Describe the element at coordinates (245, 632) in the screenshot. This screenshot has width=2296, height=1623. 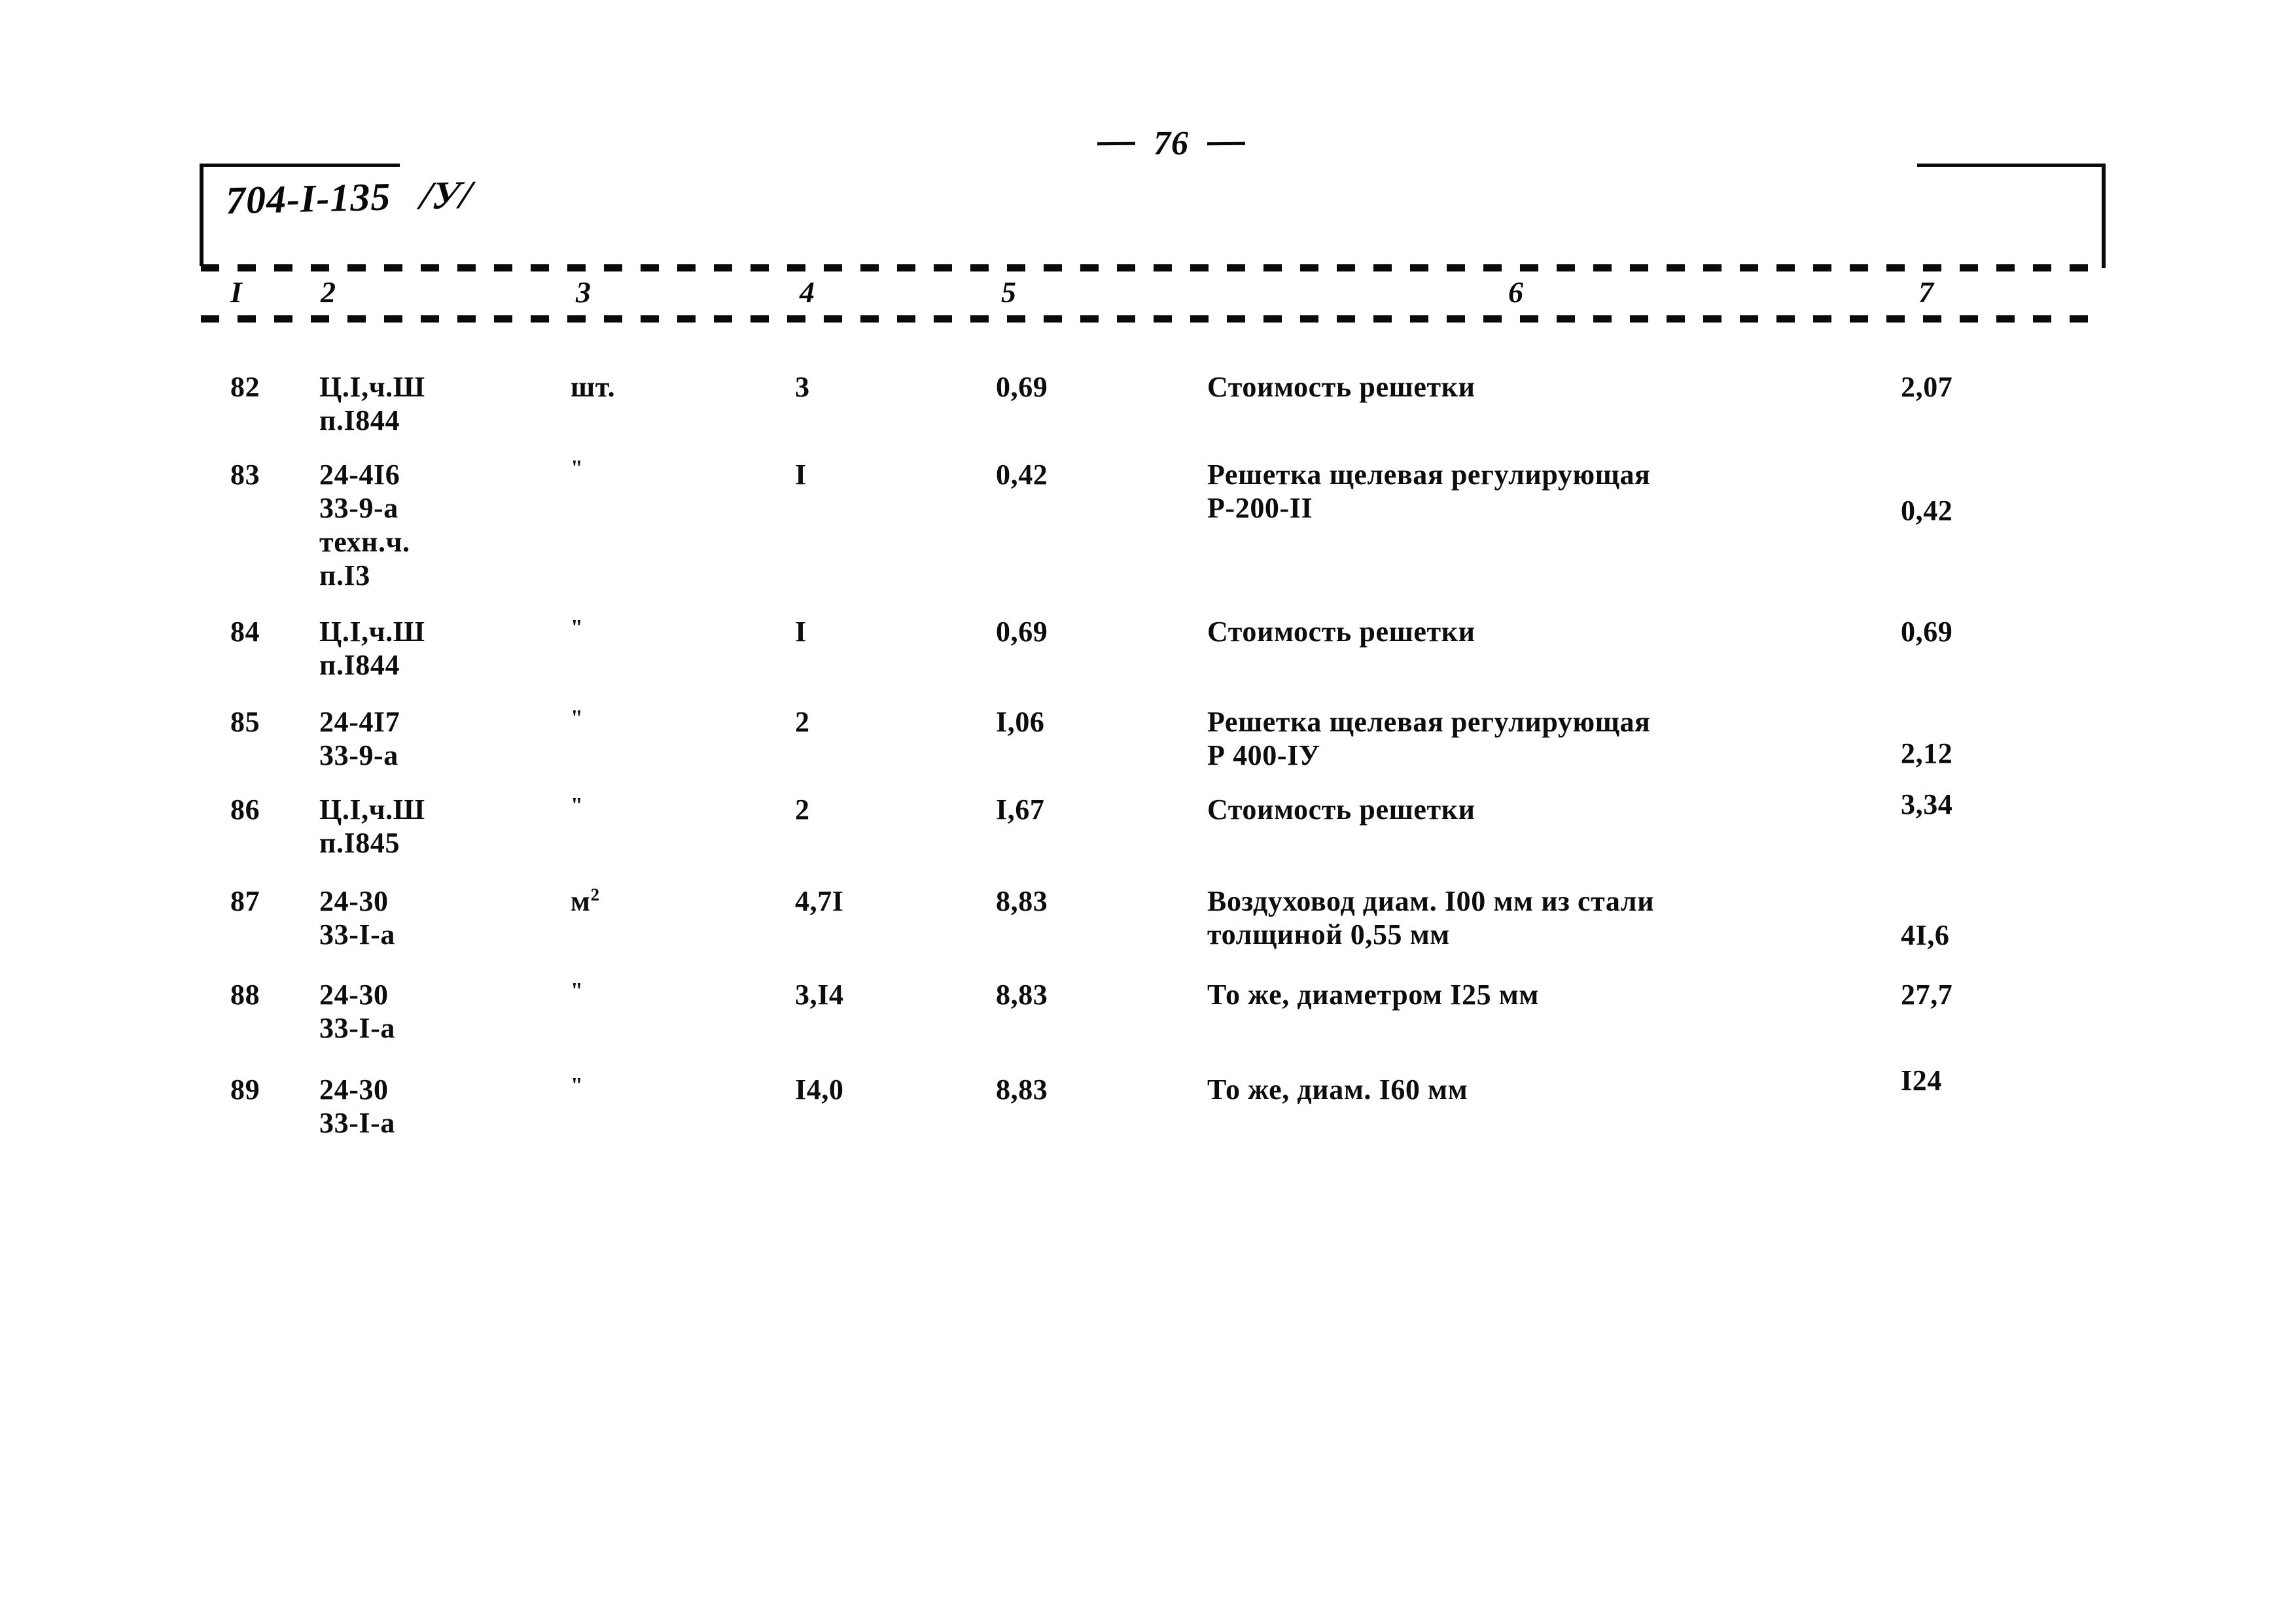
I see `row-number: 84` at that location.